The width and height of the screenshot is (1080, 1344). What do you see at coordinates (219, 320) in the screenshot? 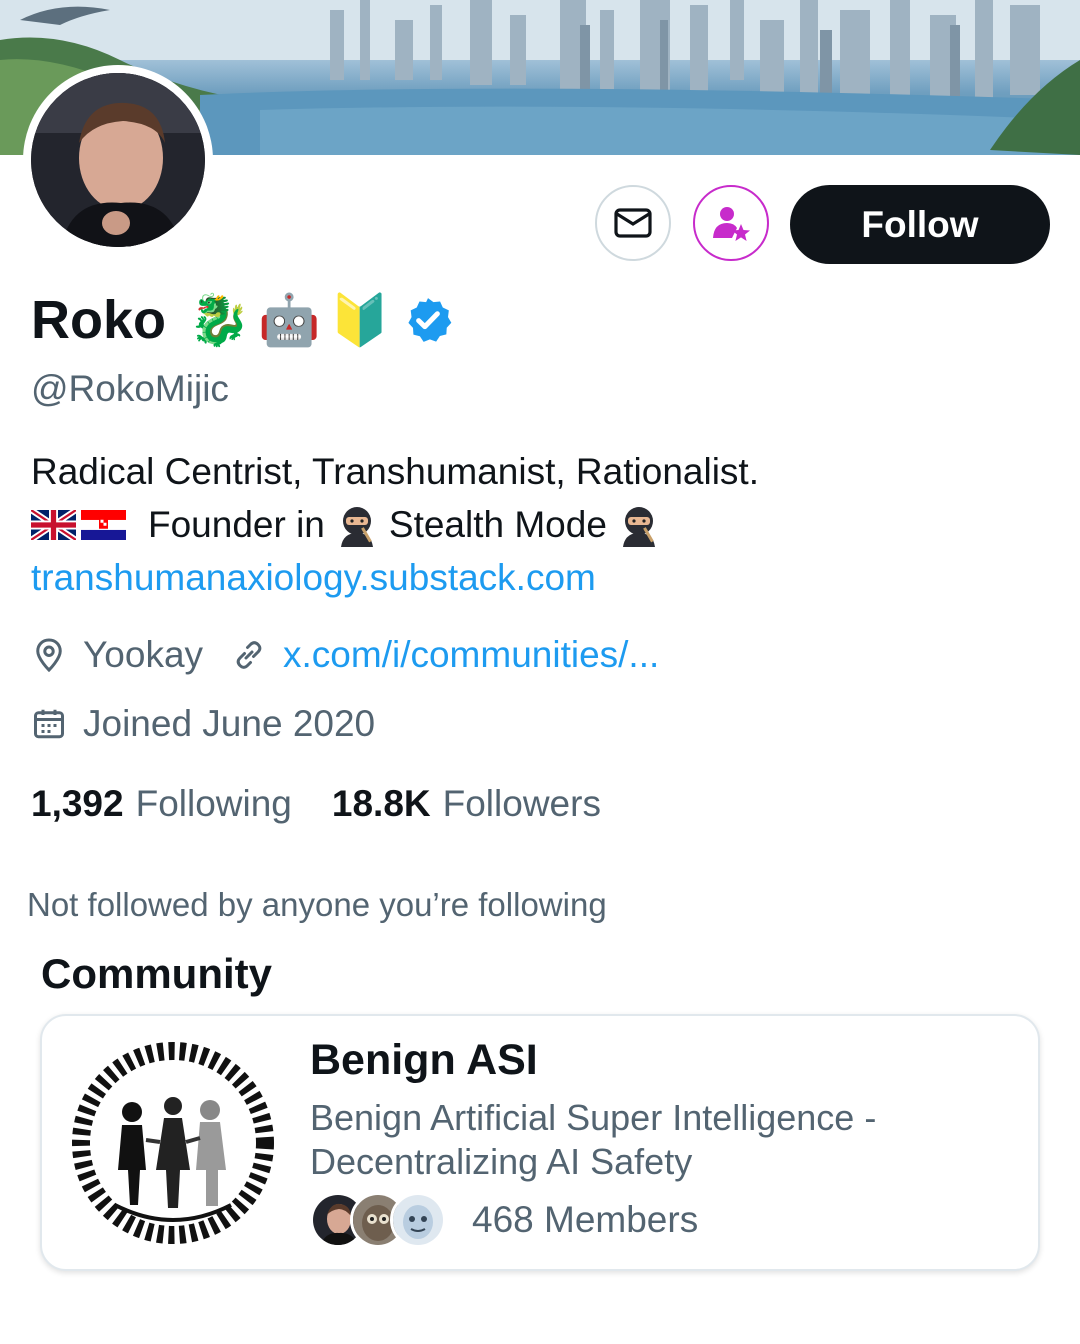
I see `dragon-emoji: 🐉` at bounding box center [219, 320].